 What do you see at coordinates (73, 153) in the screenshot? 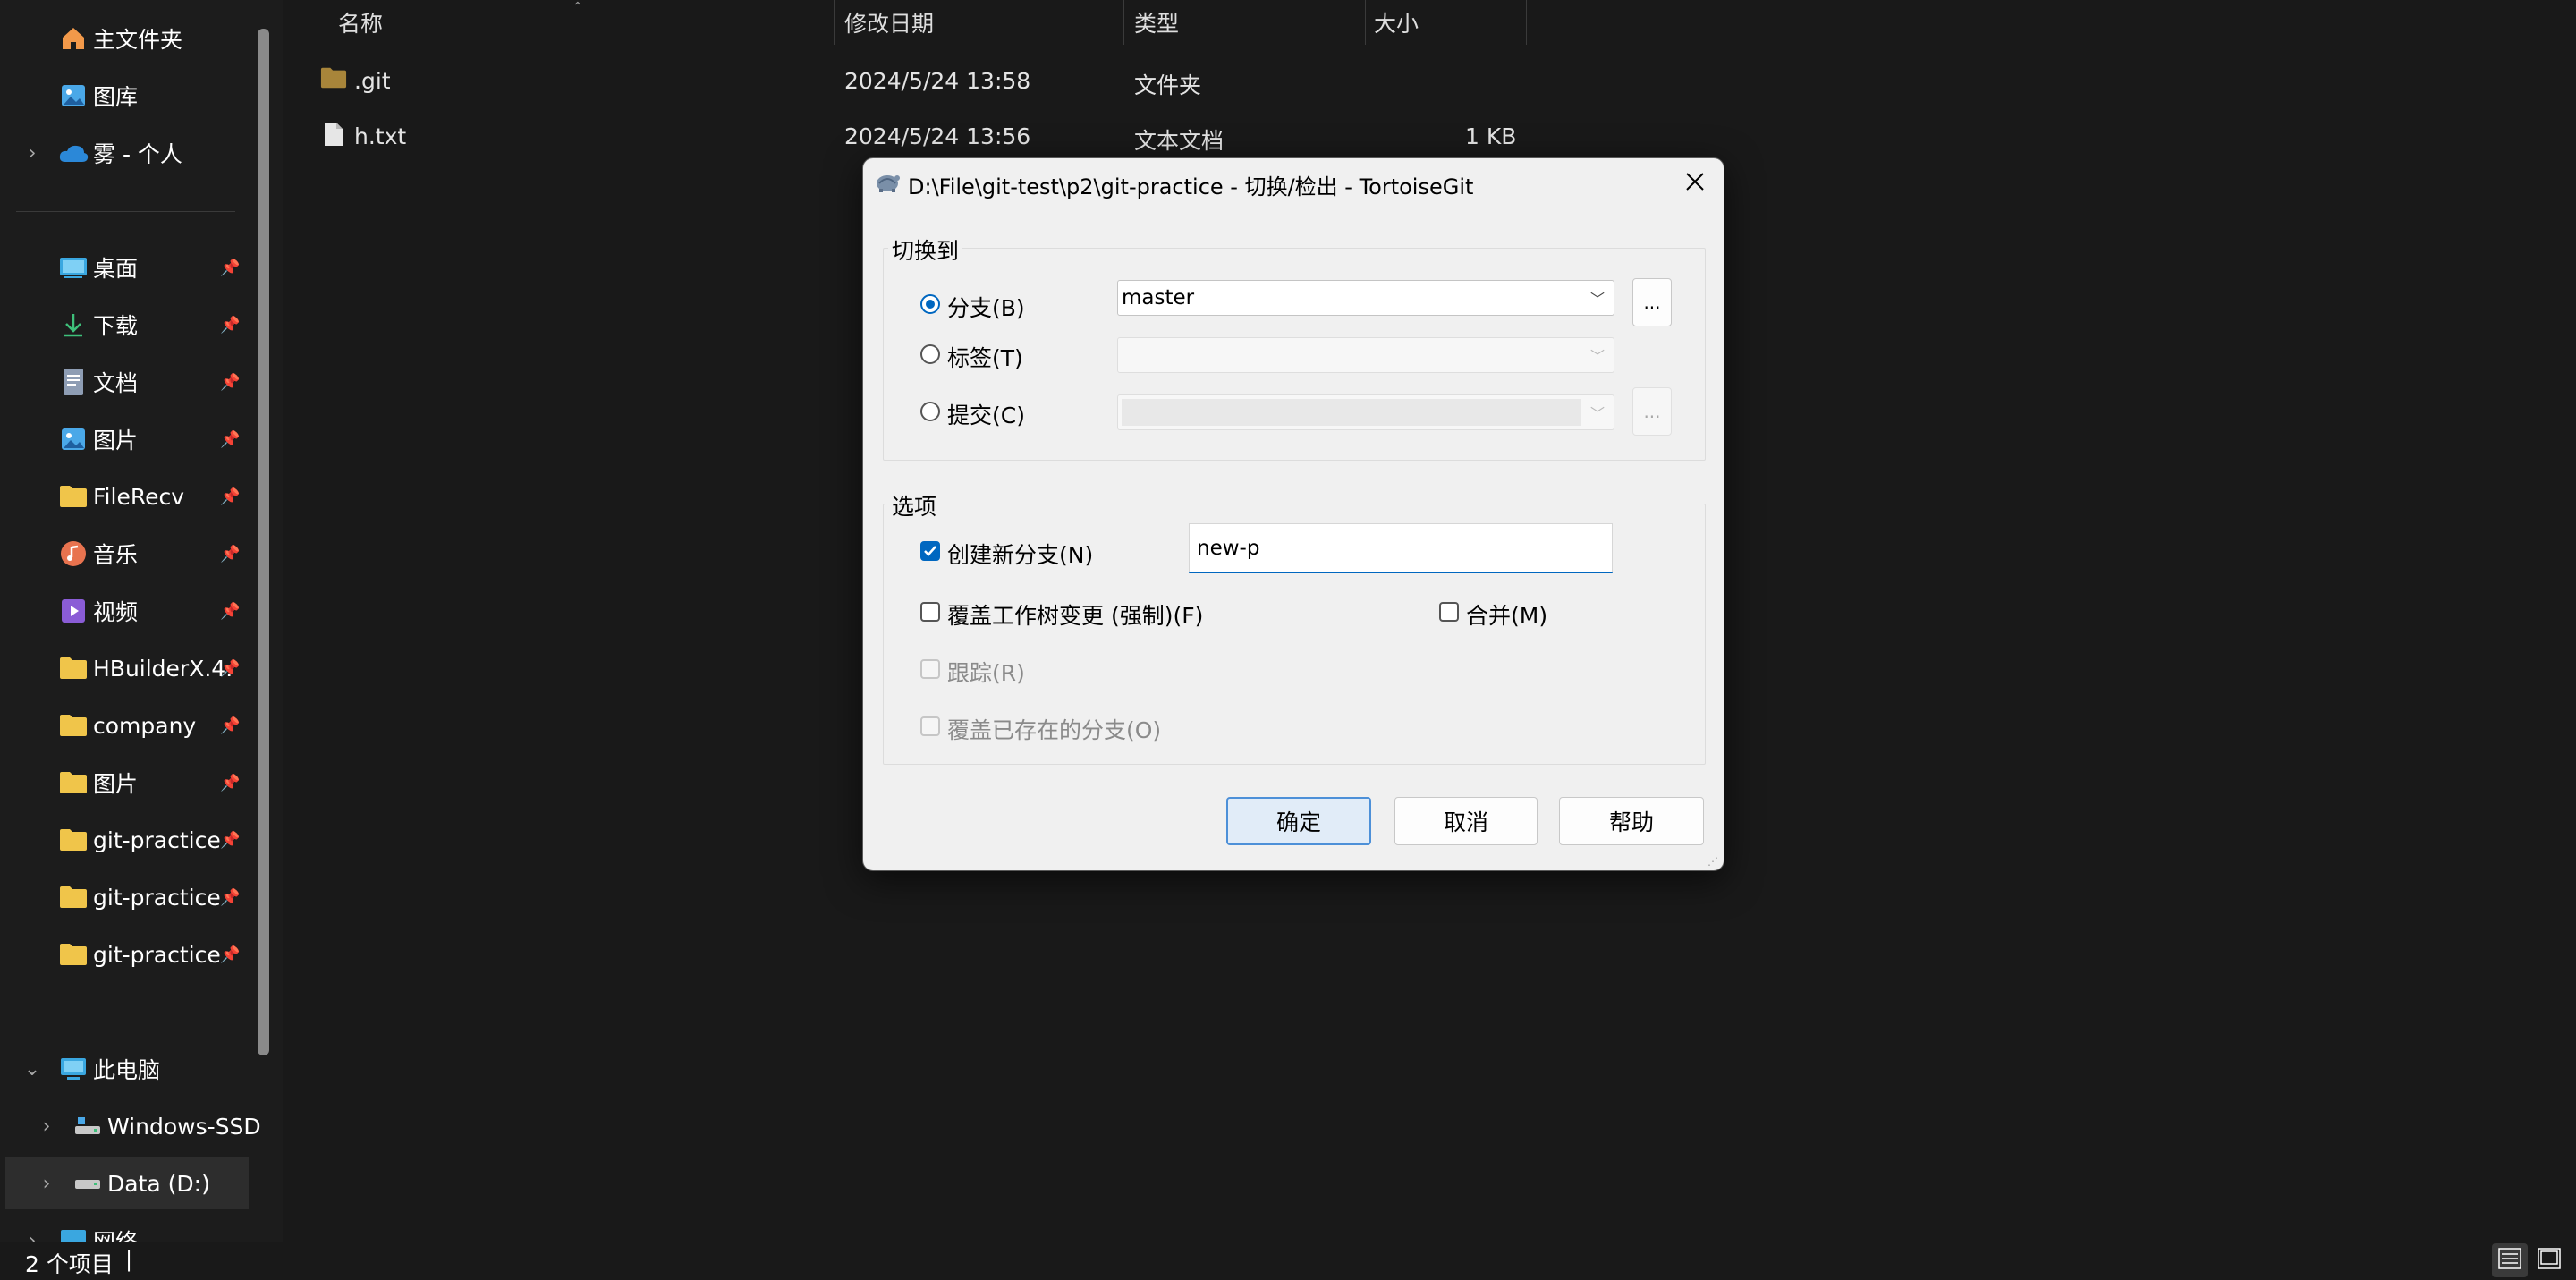
I see `onedrive-cloud-icon` at bounding box center [73, 153].